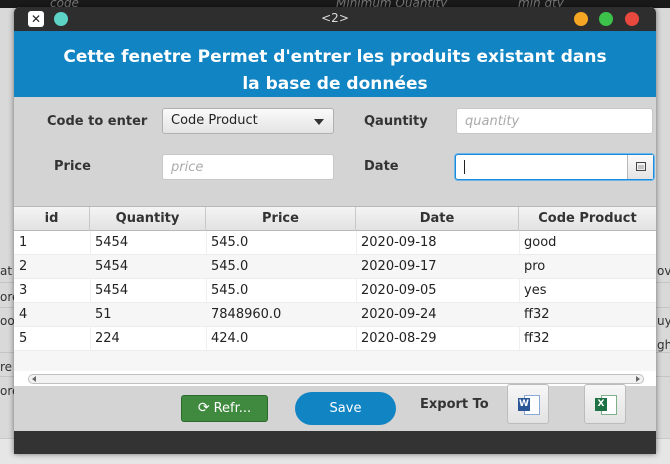 This screenshot has height=464, width=670. Describe the element at coordinates (554, 121) in the screenshot. I see `quantity-input` at that location.